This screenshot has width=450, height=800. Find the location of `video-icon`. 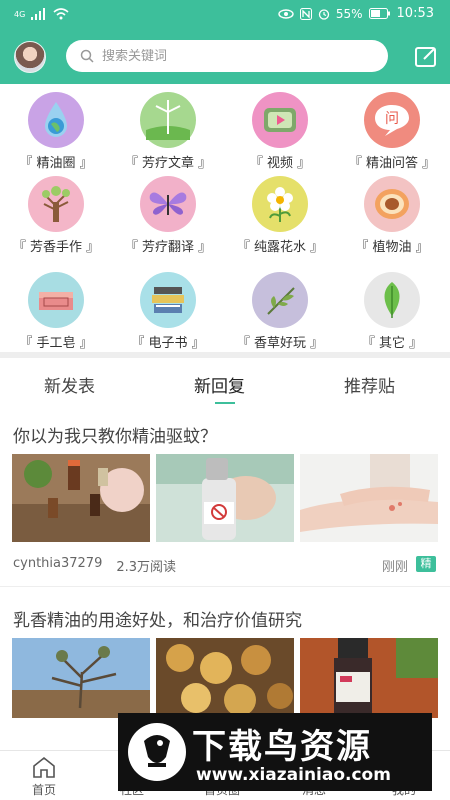

video-icon is located at coordinates (280, 120).